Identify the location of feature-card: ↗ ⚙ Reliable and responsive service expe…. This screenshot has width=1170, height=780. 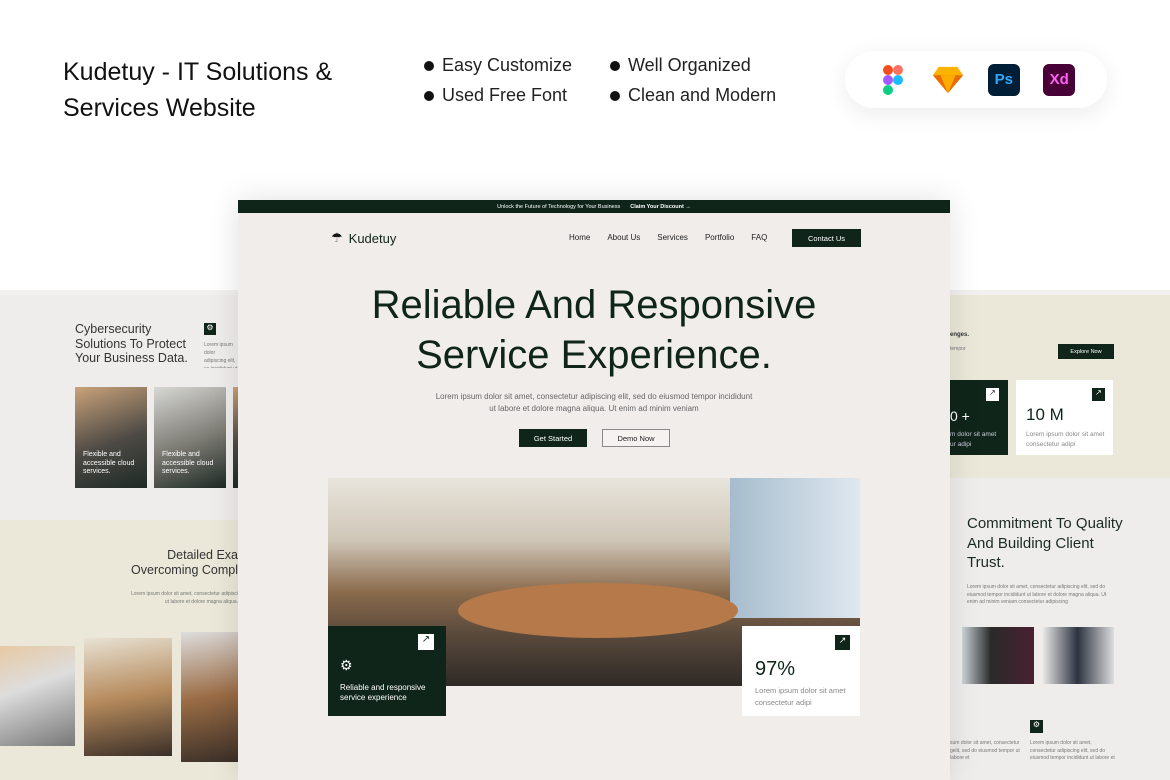
(387, 671).